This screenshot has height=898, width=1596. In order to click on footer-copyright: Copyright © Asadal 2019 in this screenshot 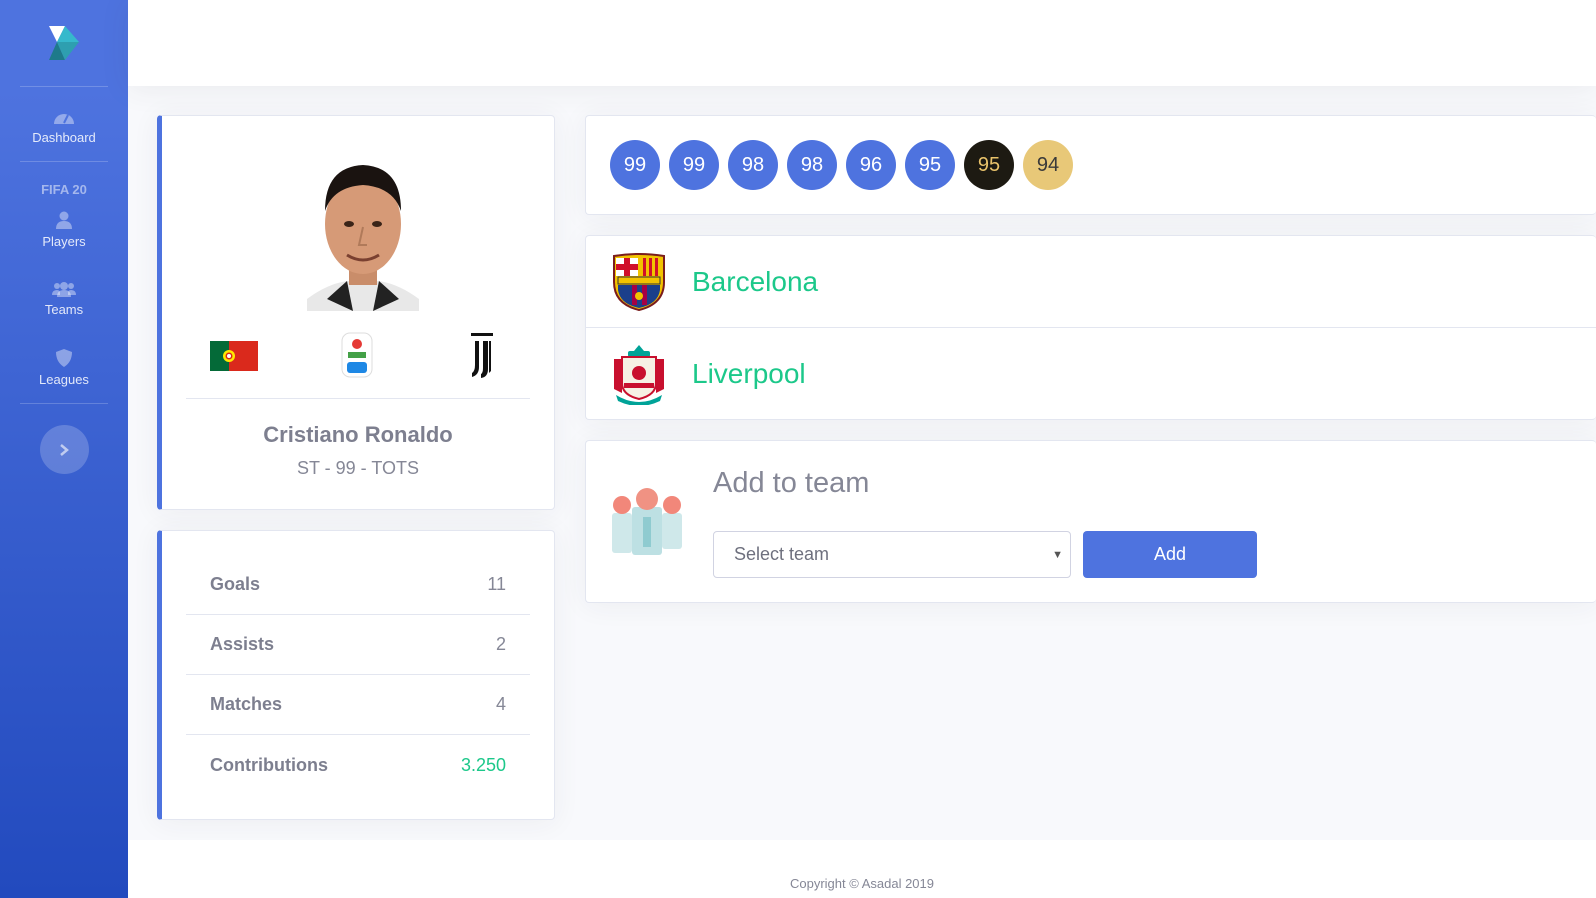, I will do `click(861, 883)`.